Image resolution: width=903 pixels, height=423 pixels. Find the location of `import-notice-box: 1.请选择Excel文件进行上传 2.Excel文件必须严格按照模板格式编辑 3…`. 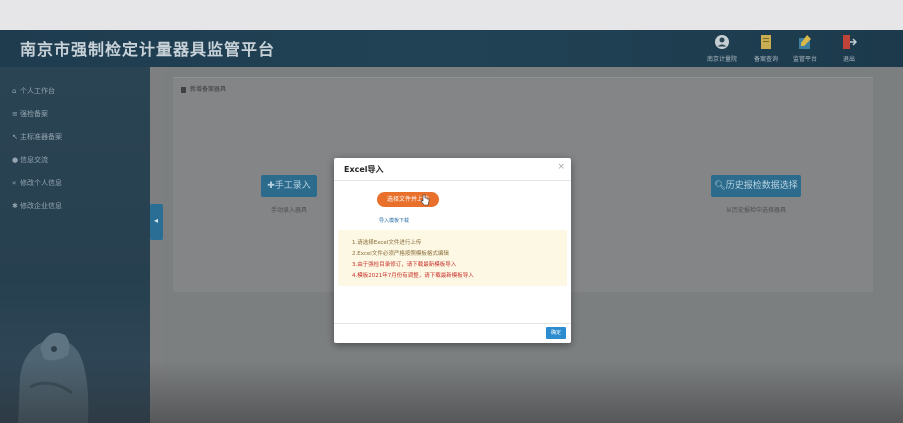

import-notice-box: 1.请选择Excel文件进行上传 2.Excel文件必须严格按照模板格式编辑 3… is located at coordinates (452, 258).